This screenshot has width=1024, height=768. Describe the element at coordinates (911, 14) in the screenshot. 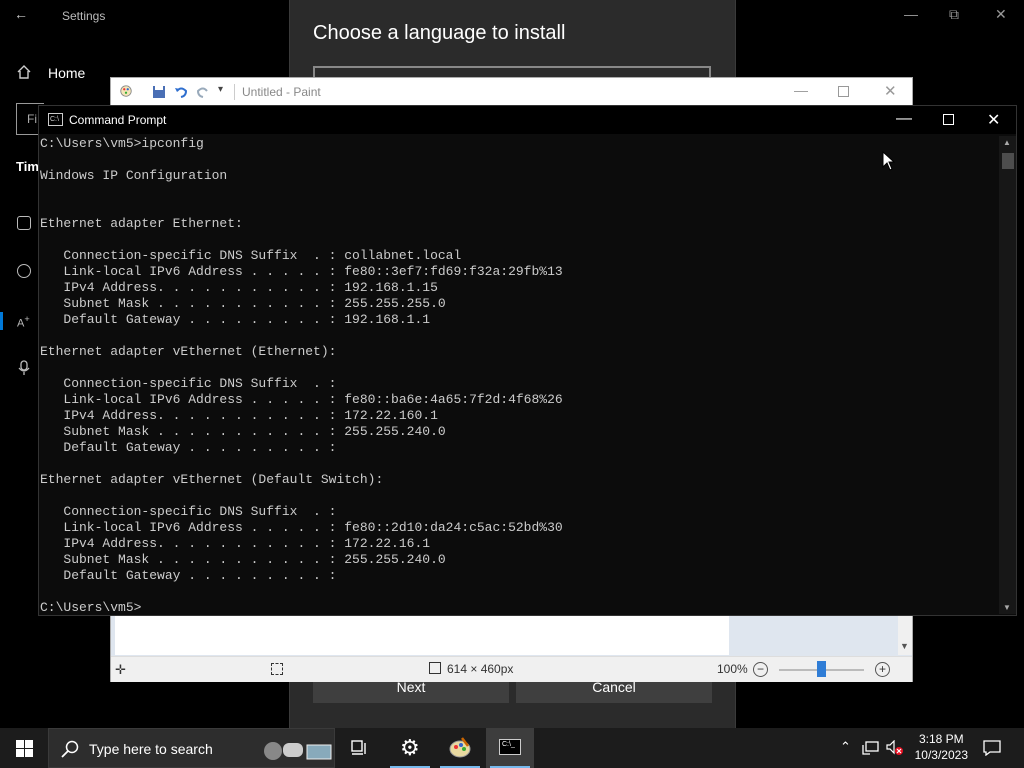

I see `settings-minimize-button: —` at that location.